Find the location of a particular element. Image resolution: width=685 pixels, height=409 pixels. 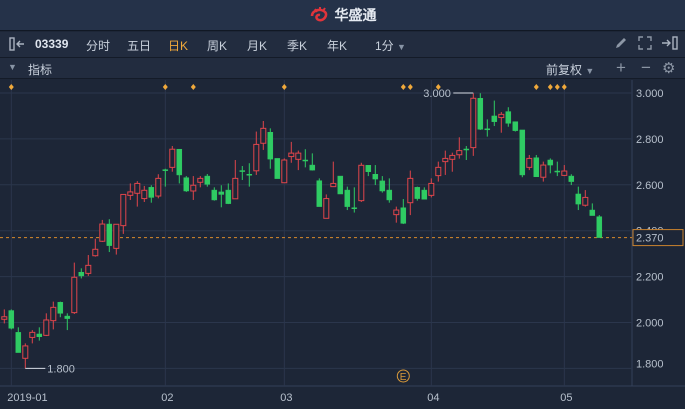

y-tick-label: 2.600 is located at coordinates (650, 186).